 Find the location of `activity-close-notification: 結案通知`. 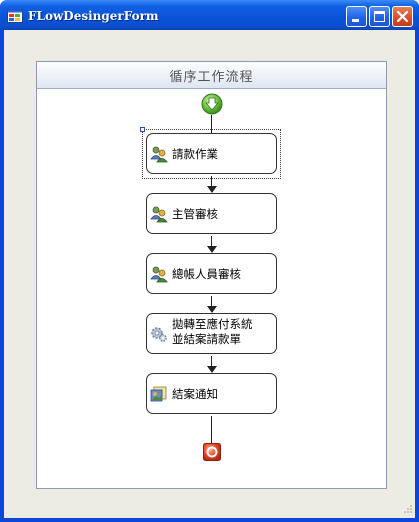

activity-close-notification: 結案通知 is located at coordinates (211, 393).